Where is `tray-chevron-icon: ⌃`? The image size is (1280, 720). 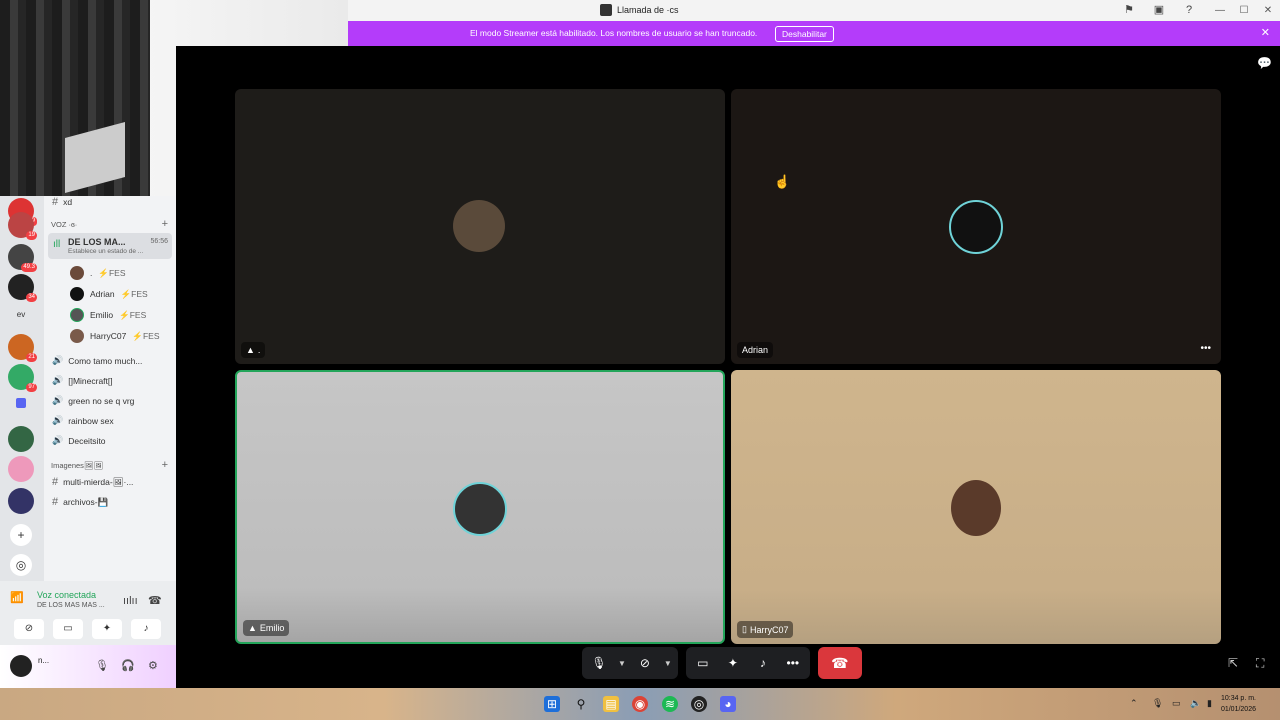
tray-chevron-icon: ⌃ is located at coordinates (1134, 703).